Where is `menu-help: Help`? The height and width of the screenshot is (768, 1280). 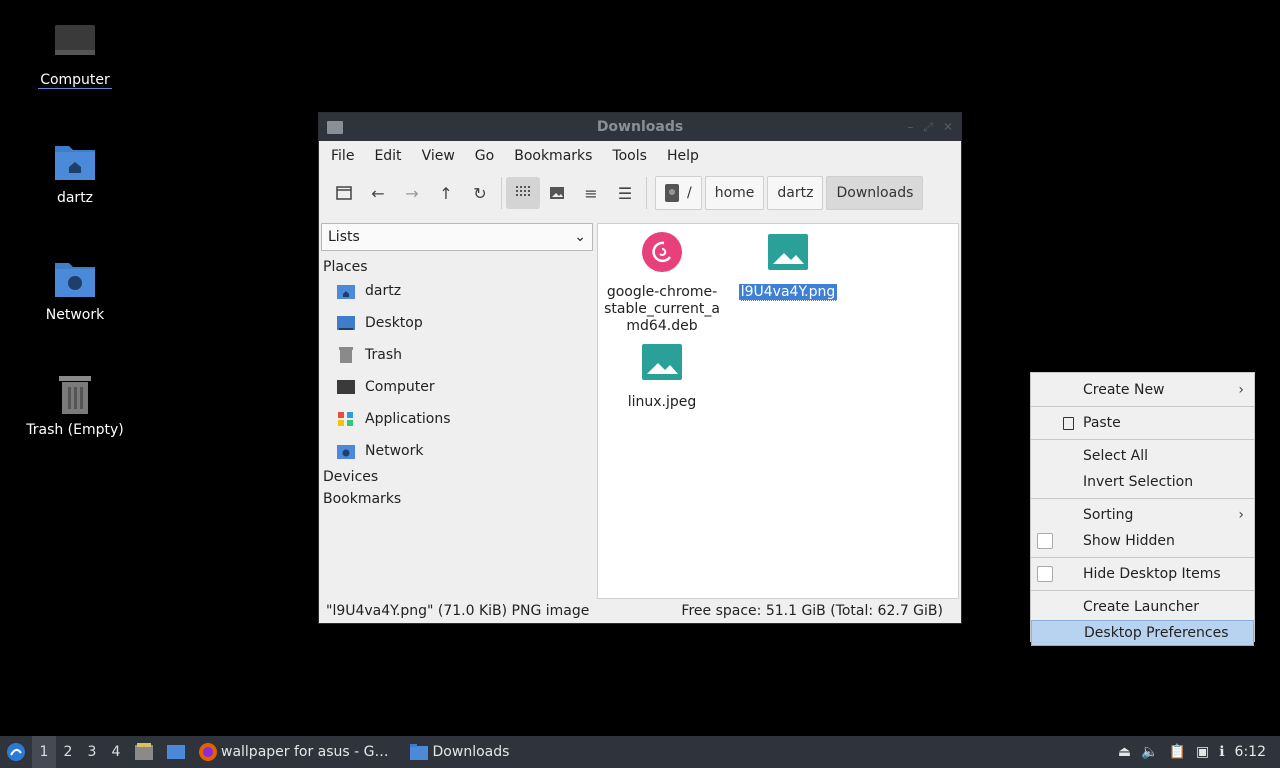
menu-help: Help is located at coordinates (688, 156).